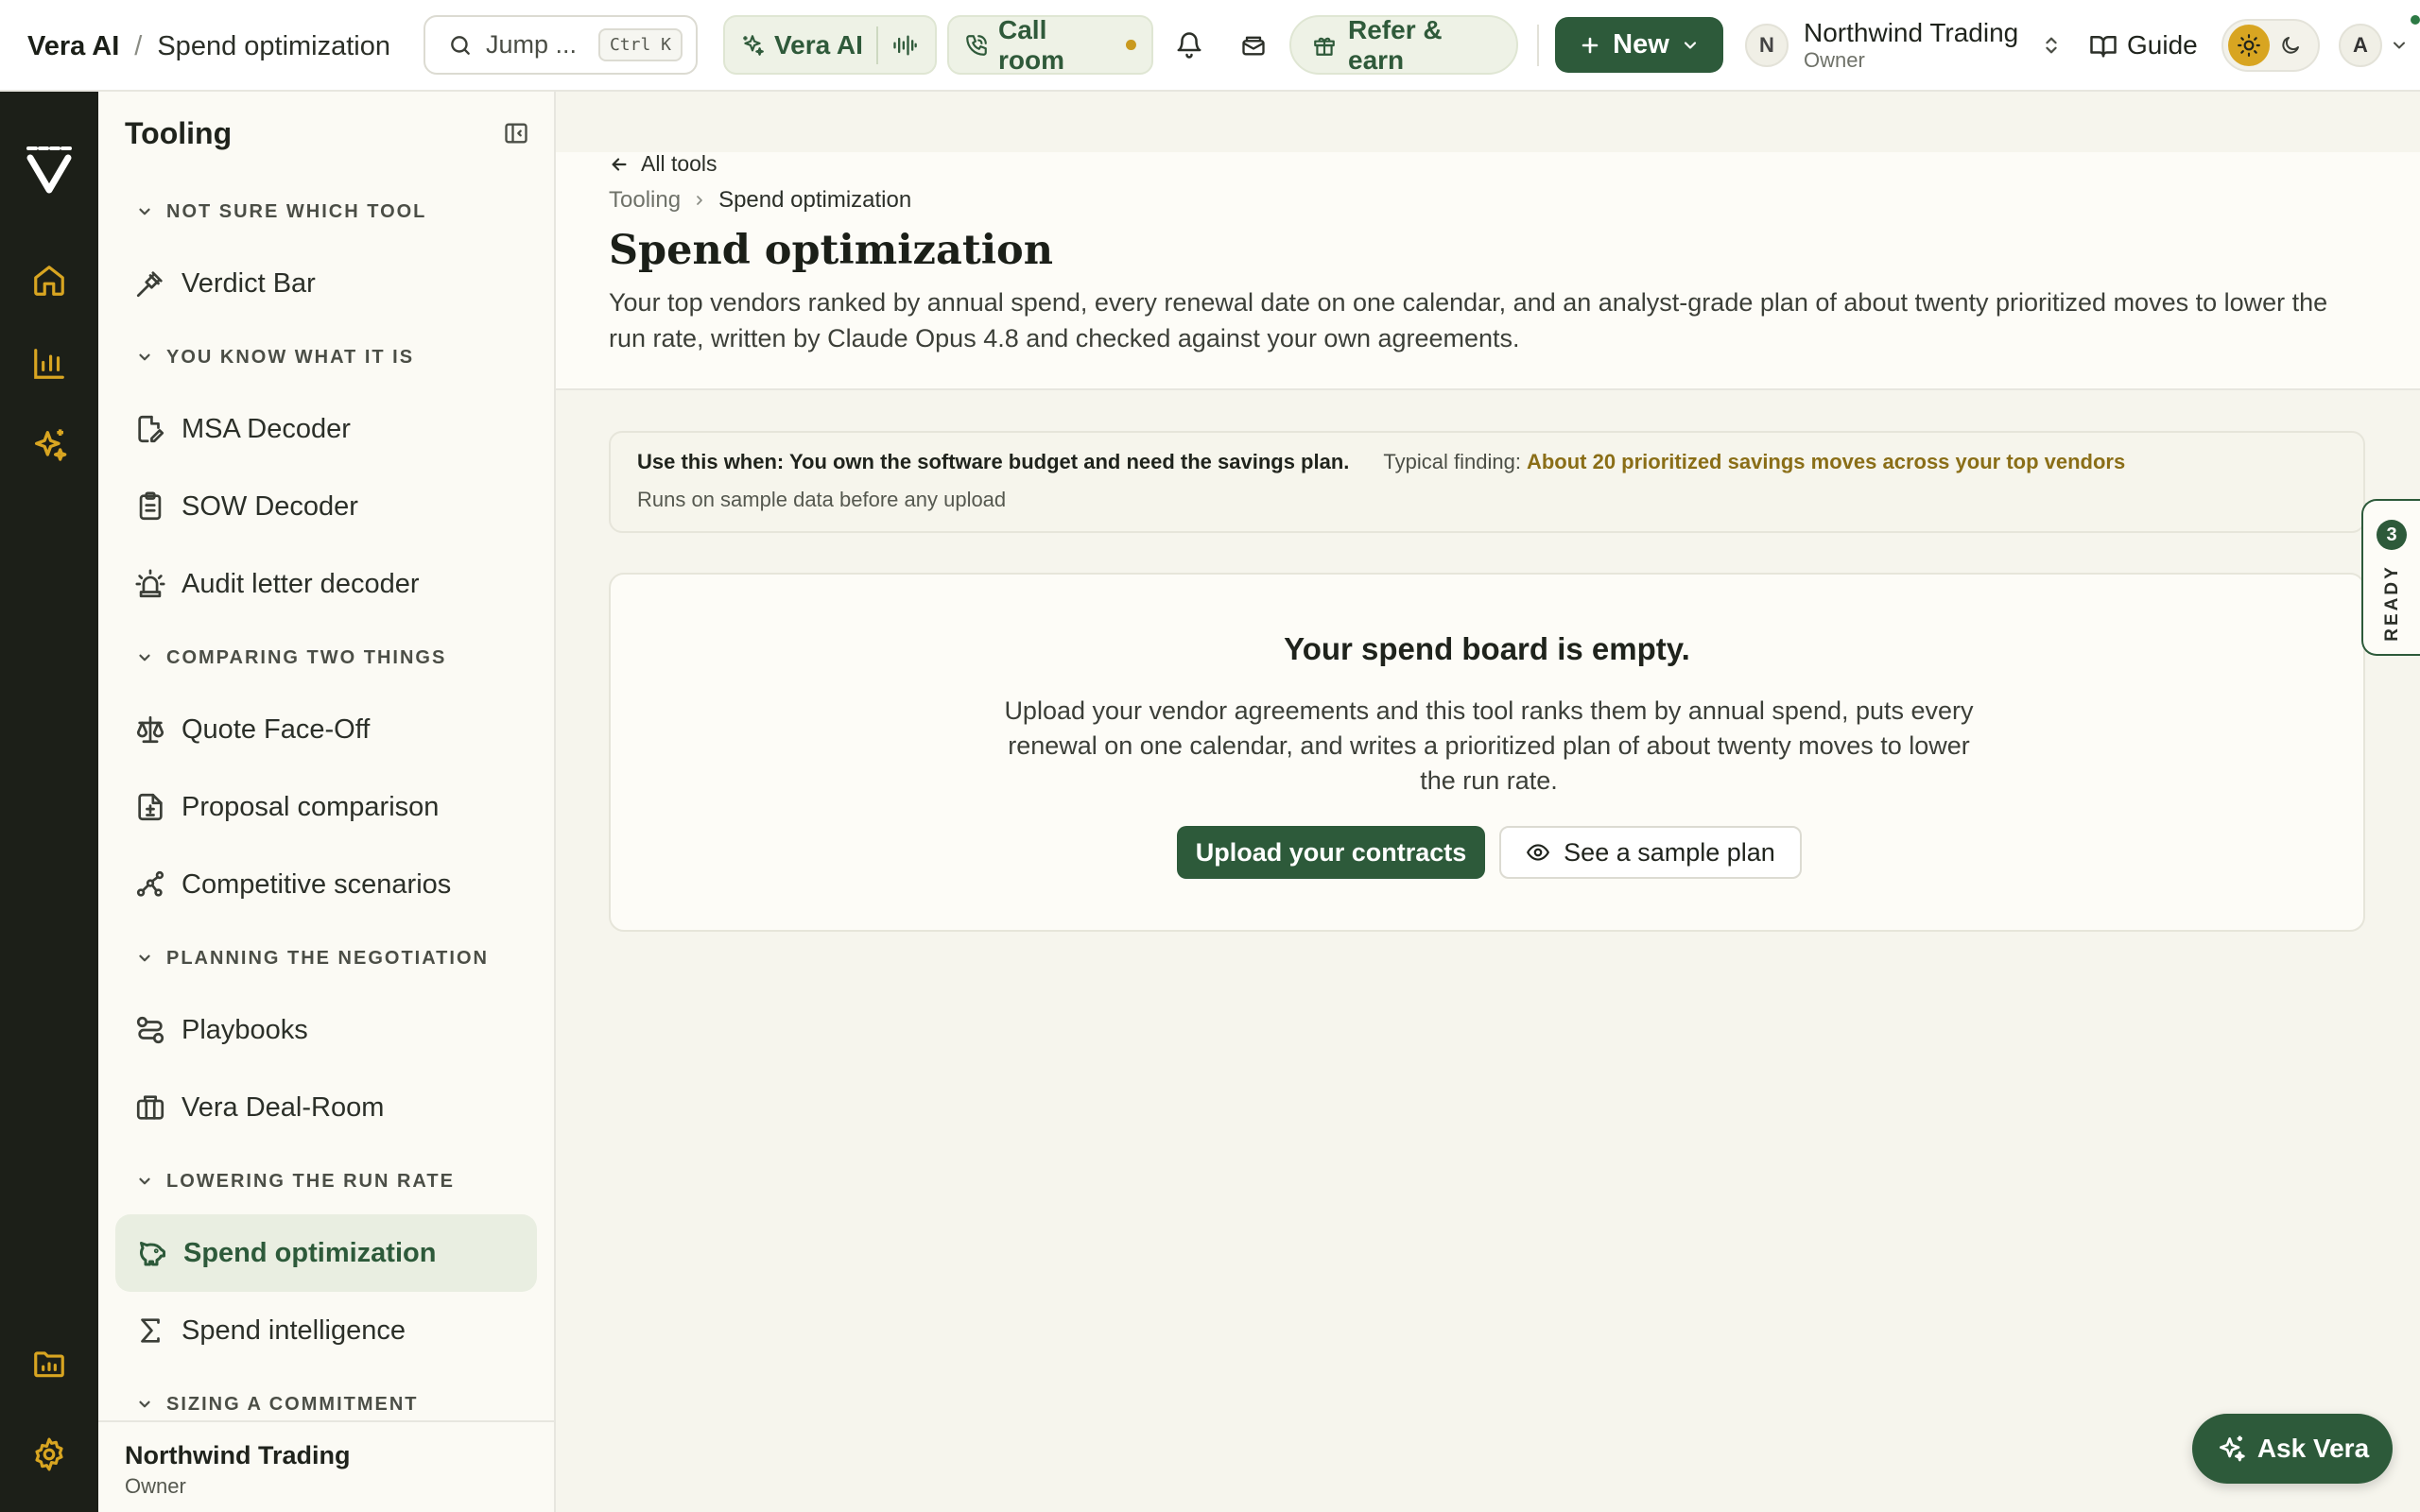 This screenshot has width=2420, height=1512. I want to click on see-sample-plan-label: See a sample plan, so click(1669, 852).